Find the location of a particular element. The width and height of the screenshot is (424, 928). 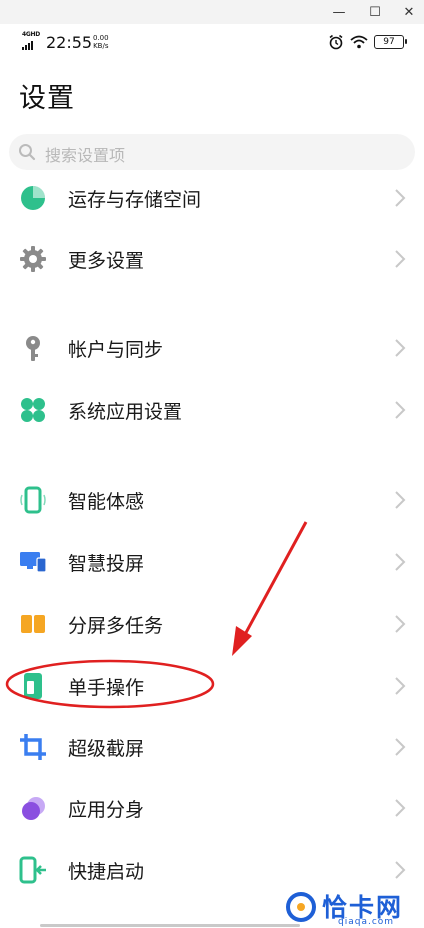

settings-item-label: 系统应用设置 is located at coordinates (125, 412).